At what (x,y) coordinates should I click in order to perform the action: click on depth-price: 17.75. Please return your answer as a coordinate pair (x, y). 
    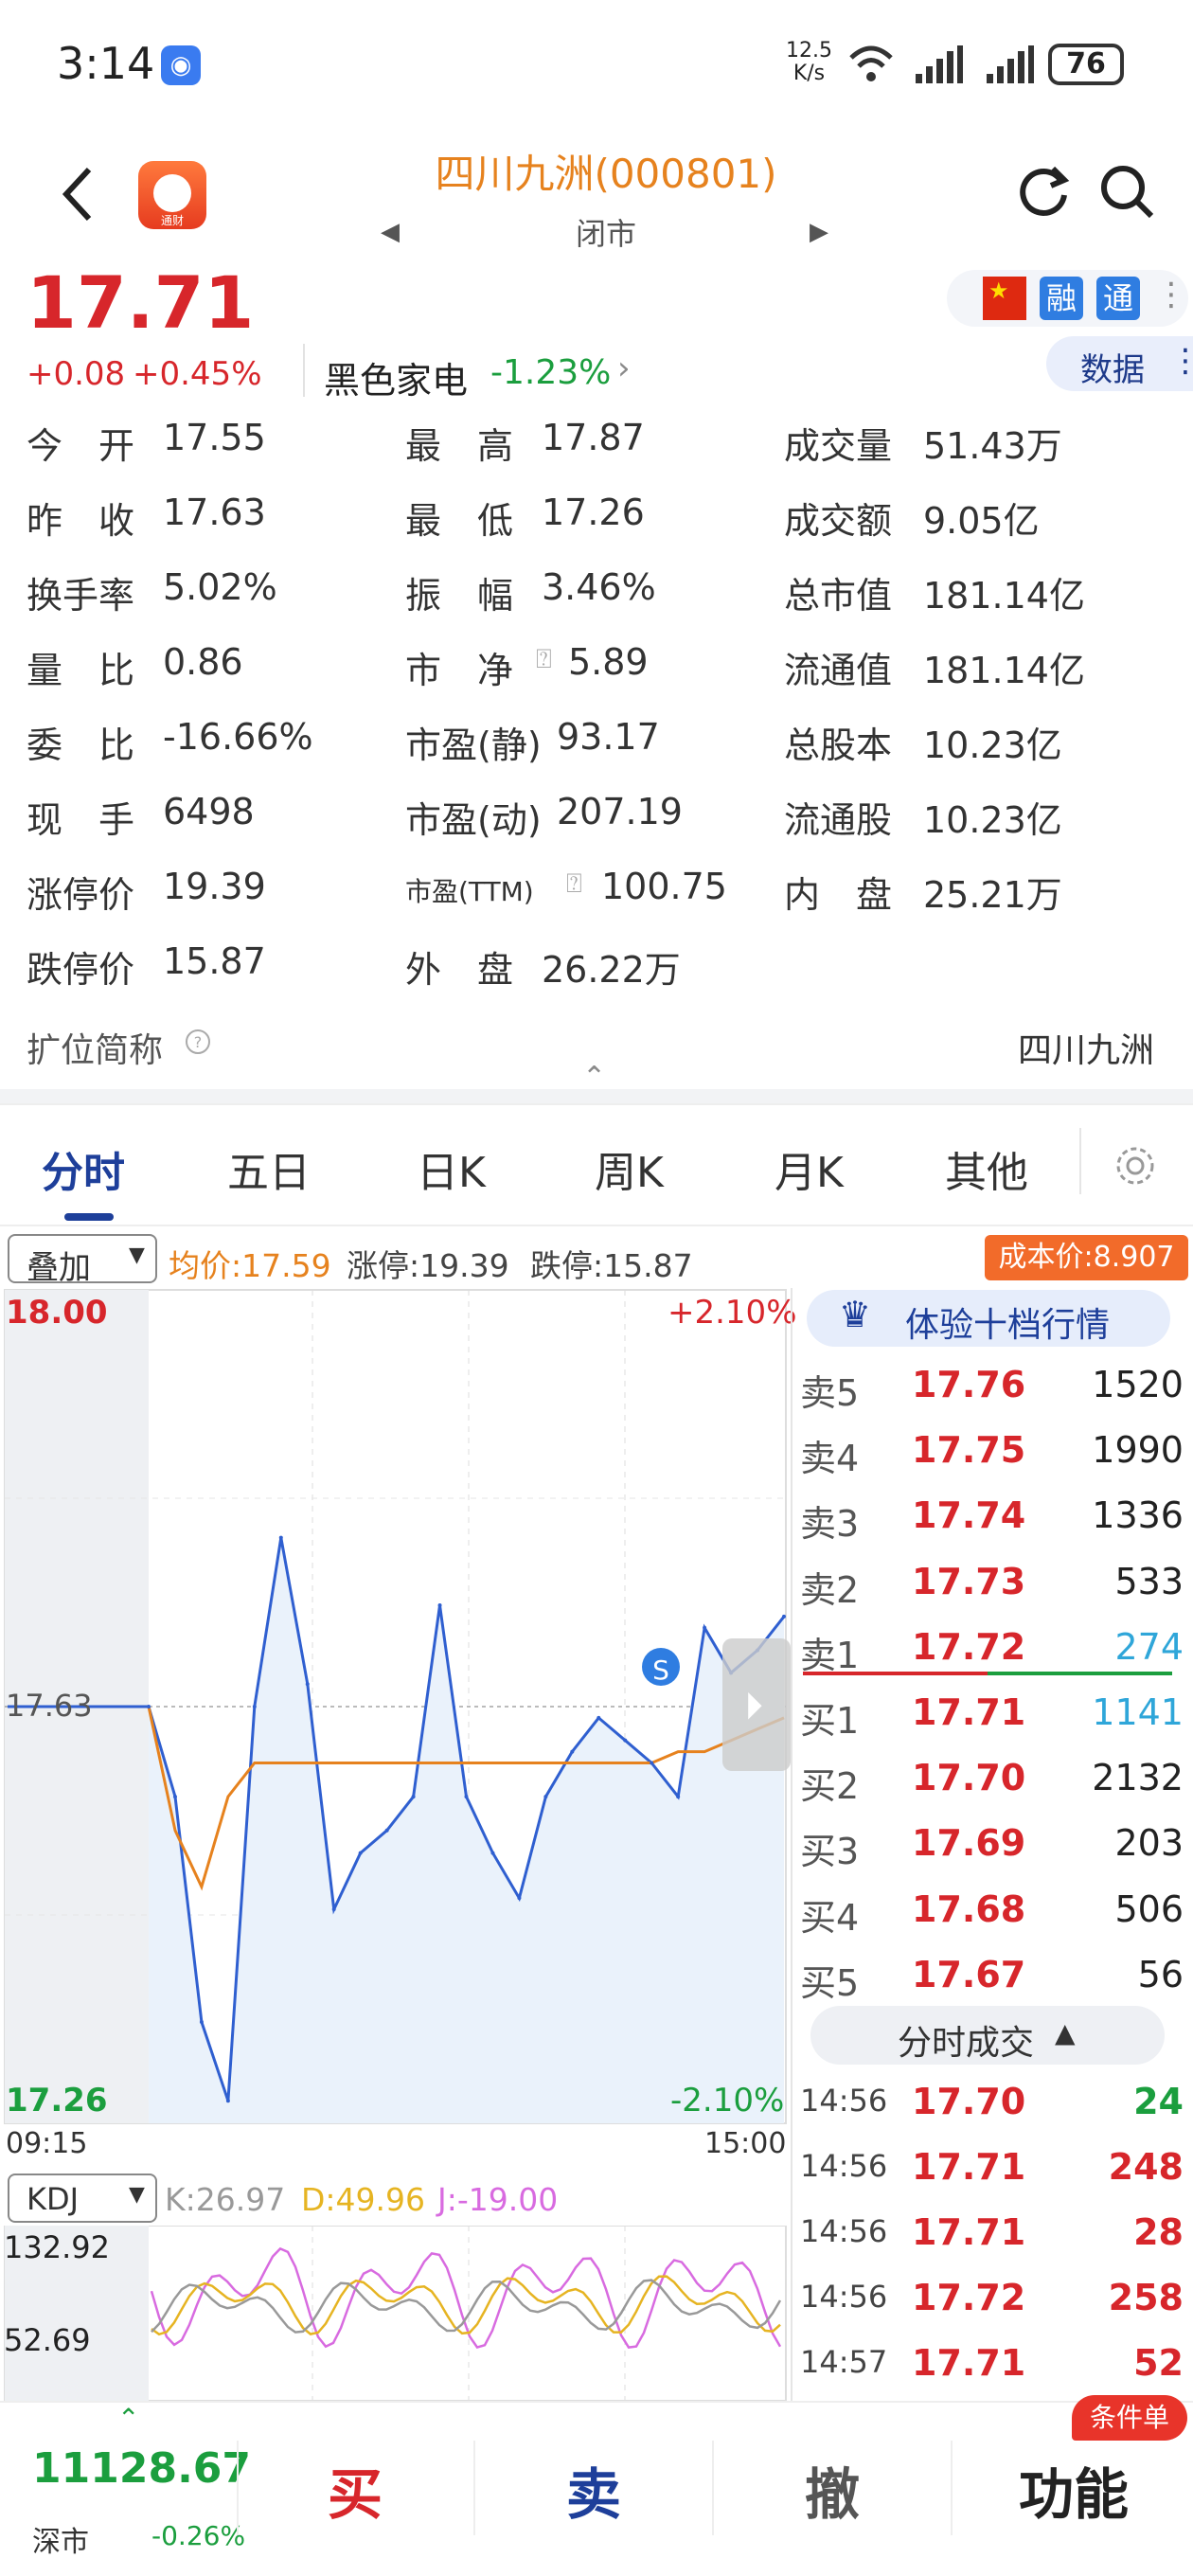
    Looking at the image, I should click on (969, 1450).